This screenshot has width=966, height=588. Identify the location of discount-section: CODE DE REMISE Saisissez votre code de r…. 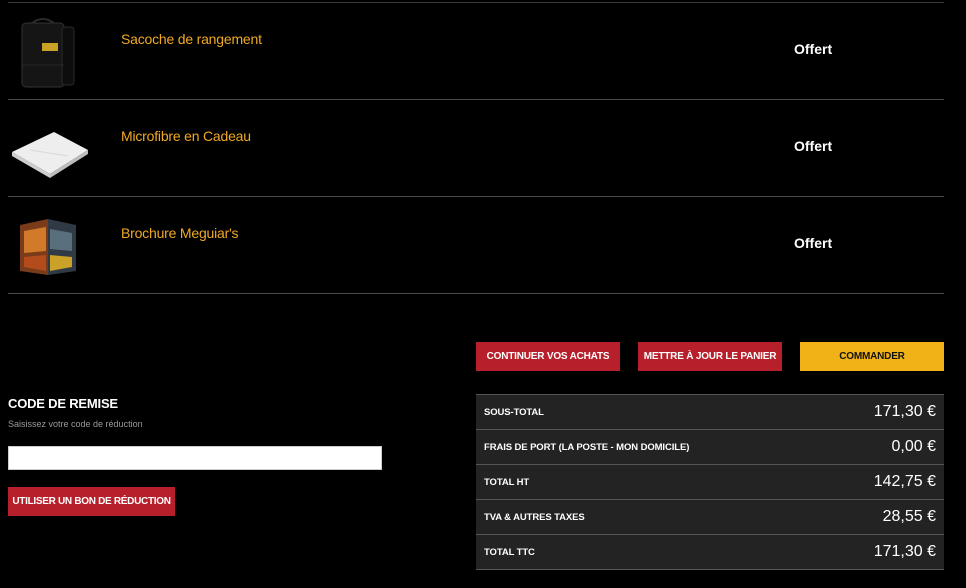
(198, 456).